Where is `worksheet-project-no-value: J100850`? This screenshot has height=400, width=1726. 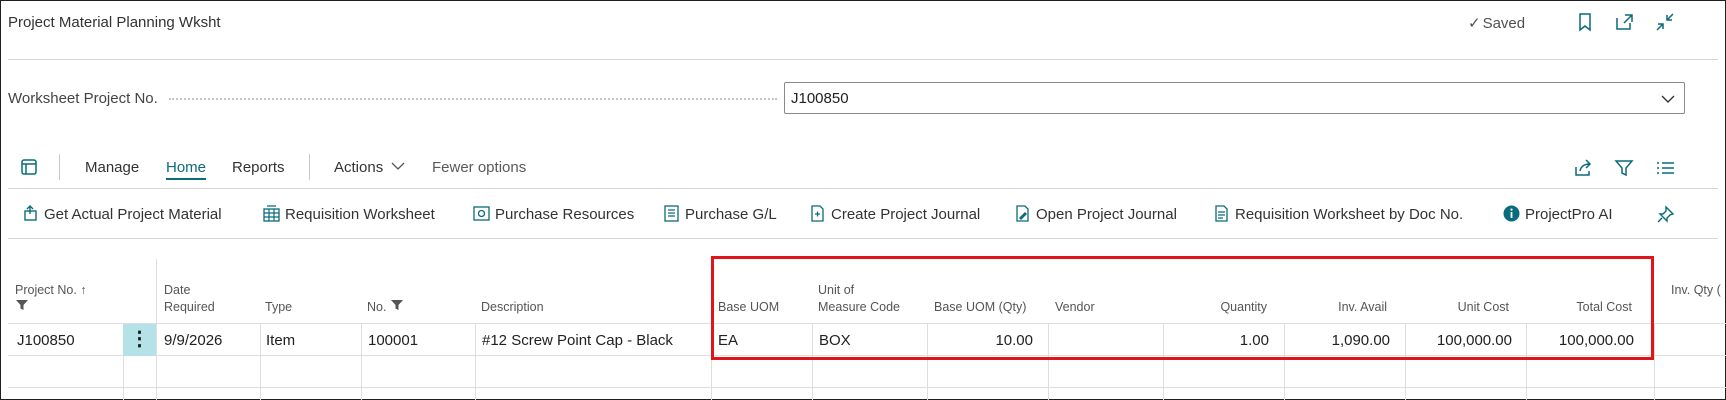
worksheet-project-no-value: J100850 is located at coordinates (820, 98).